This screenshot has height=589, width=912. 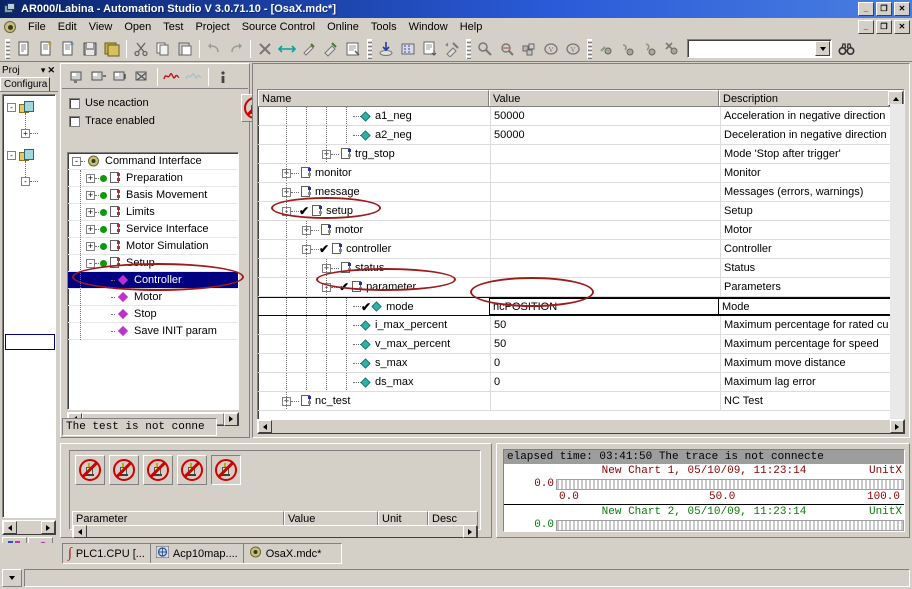 I want to click on checkbox-trace-enabled, so click(x=74, y=121).